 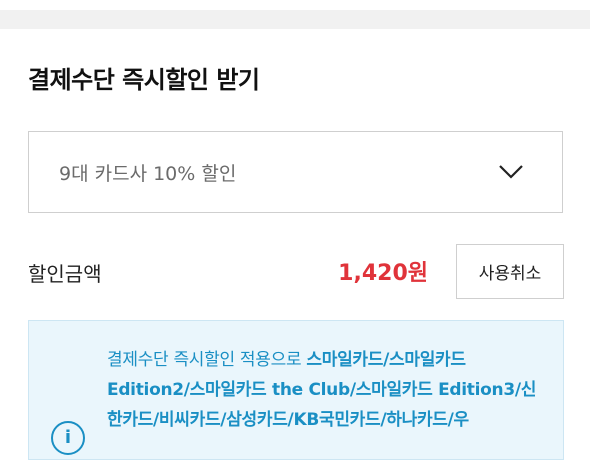 I want to click on section-title: 결제수단 즉시할인 받기, so click(x=144, y=80).